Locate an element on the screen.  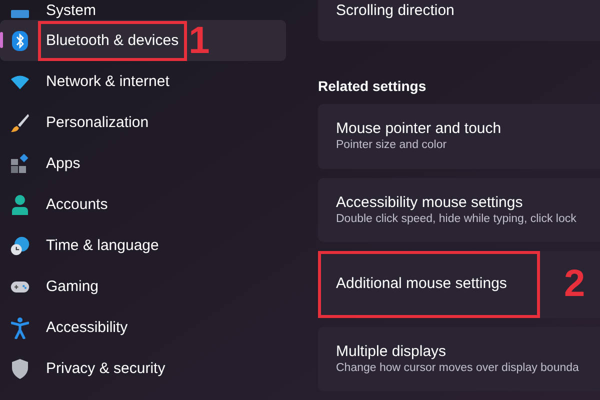
item-label: Network & internet is located at coordinates (108, 81).